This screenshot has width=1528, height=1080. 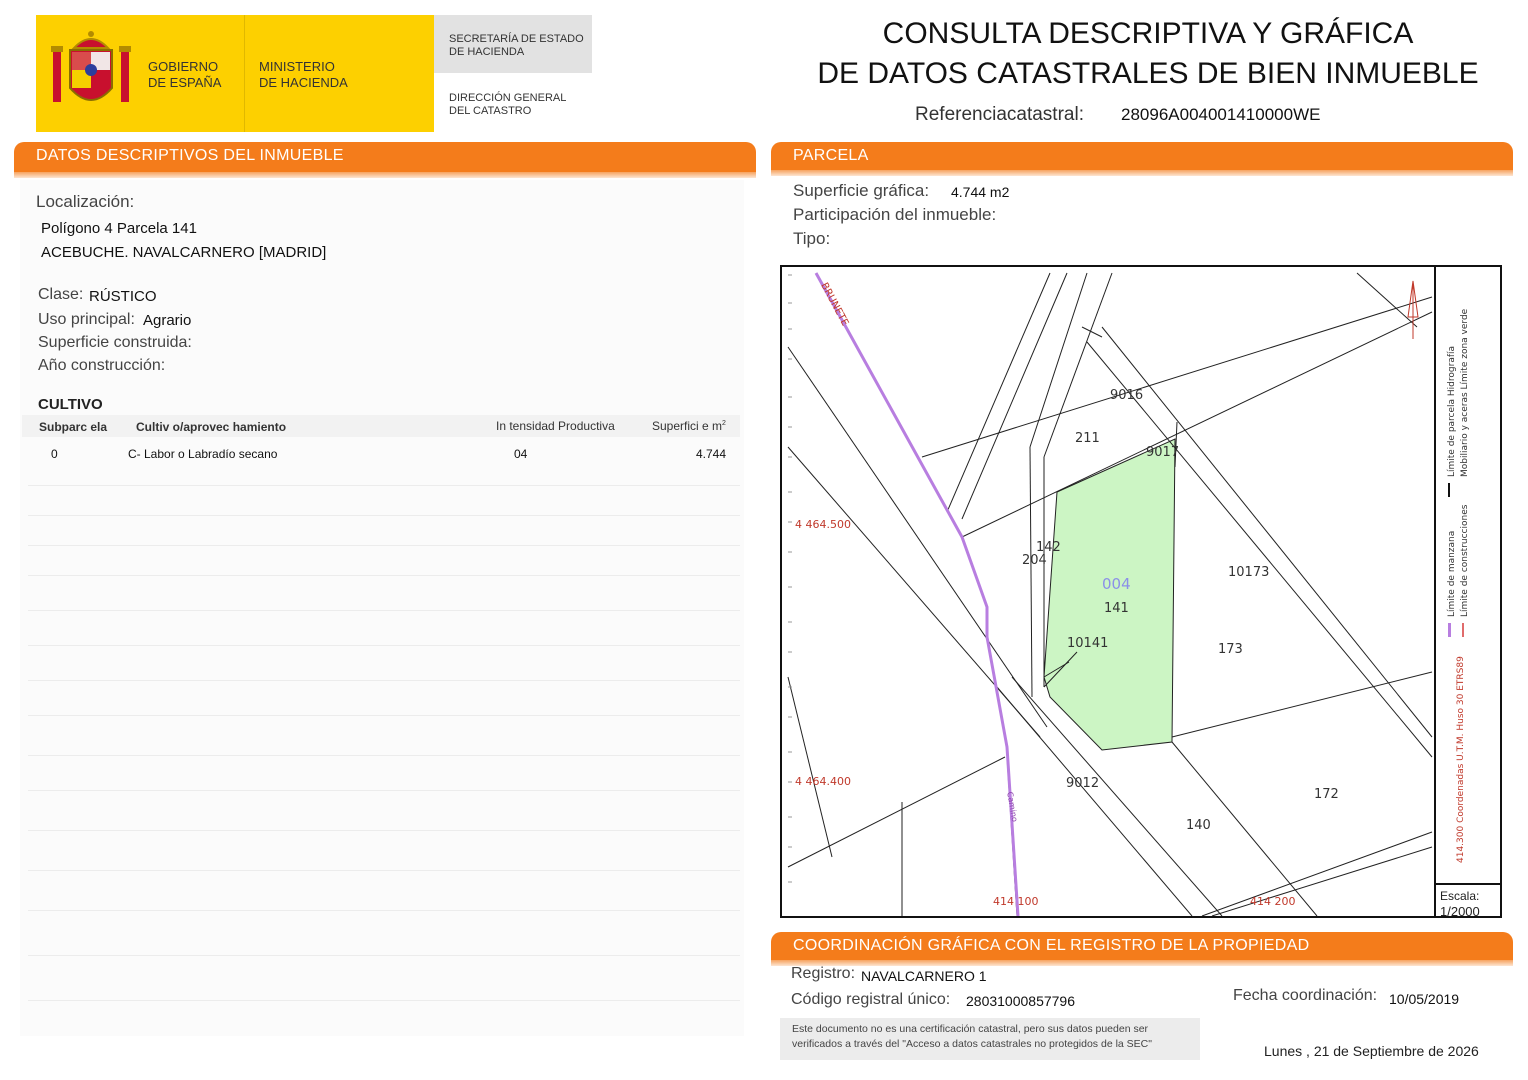 I want to click on parcela-section-header: PARCELA, so click(x=1142, y=156).